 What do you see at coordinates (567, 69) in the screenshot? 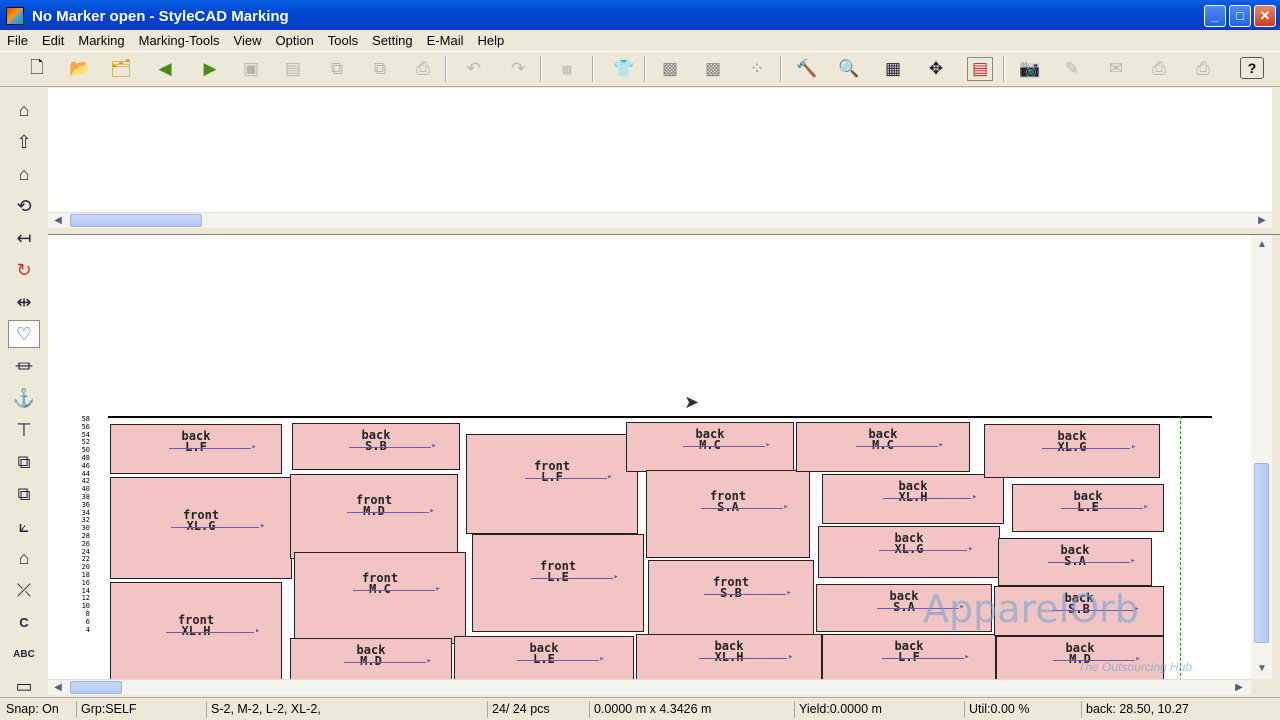
I see `info-icon: ▦` at bounding box center [567, 69].